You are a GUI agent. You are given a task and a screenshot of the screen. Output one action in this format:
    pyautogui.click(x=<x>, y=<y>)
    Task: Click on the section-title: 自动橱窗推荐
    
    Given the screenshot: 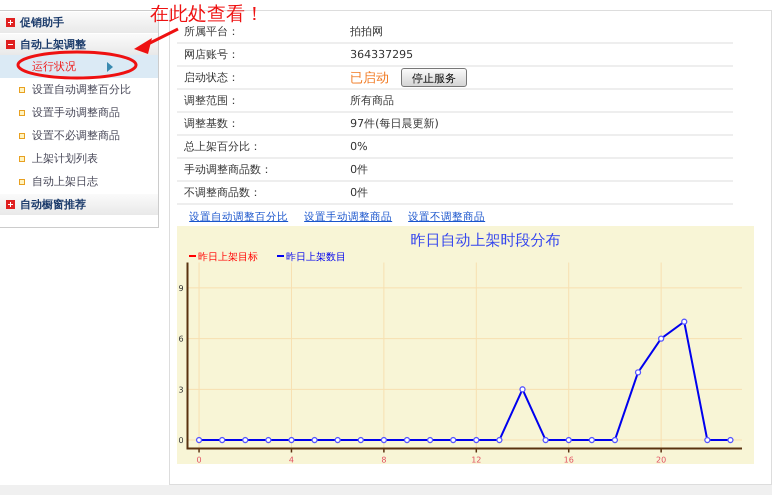 What is the action you would take?
    pyautogui.click(x=53, y=204)
    